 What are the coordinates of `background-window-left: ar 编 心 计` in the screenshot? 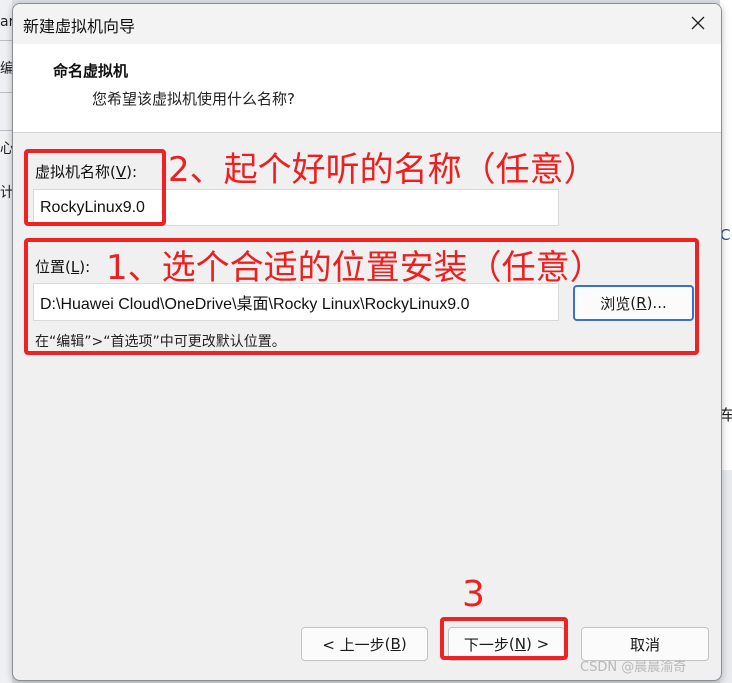 It's located at (7, 341).